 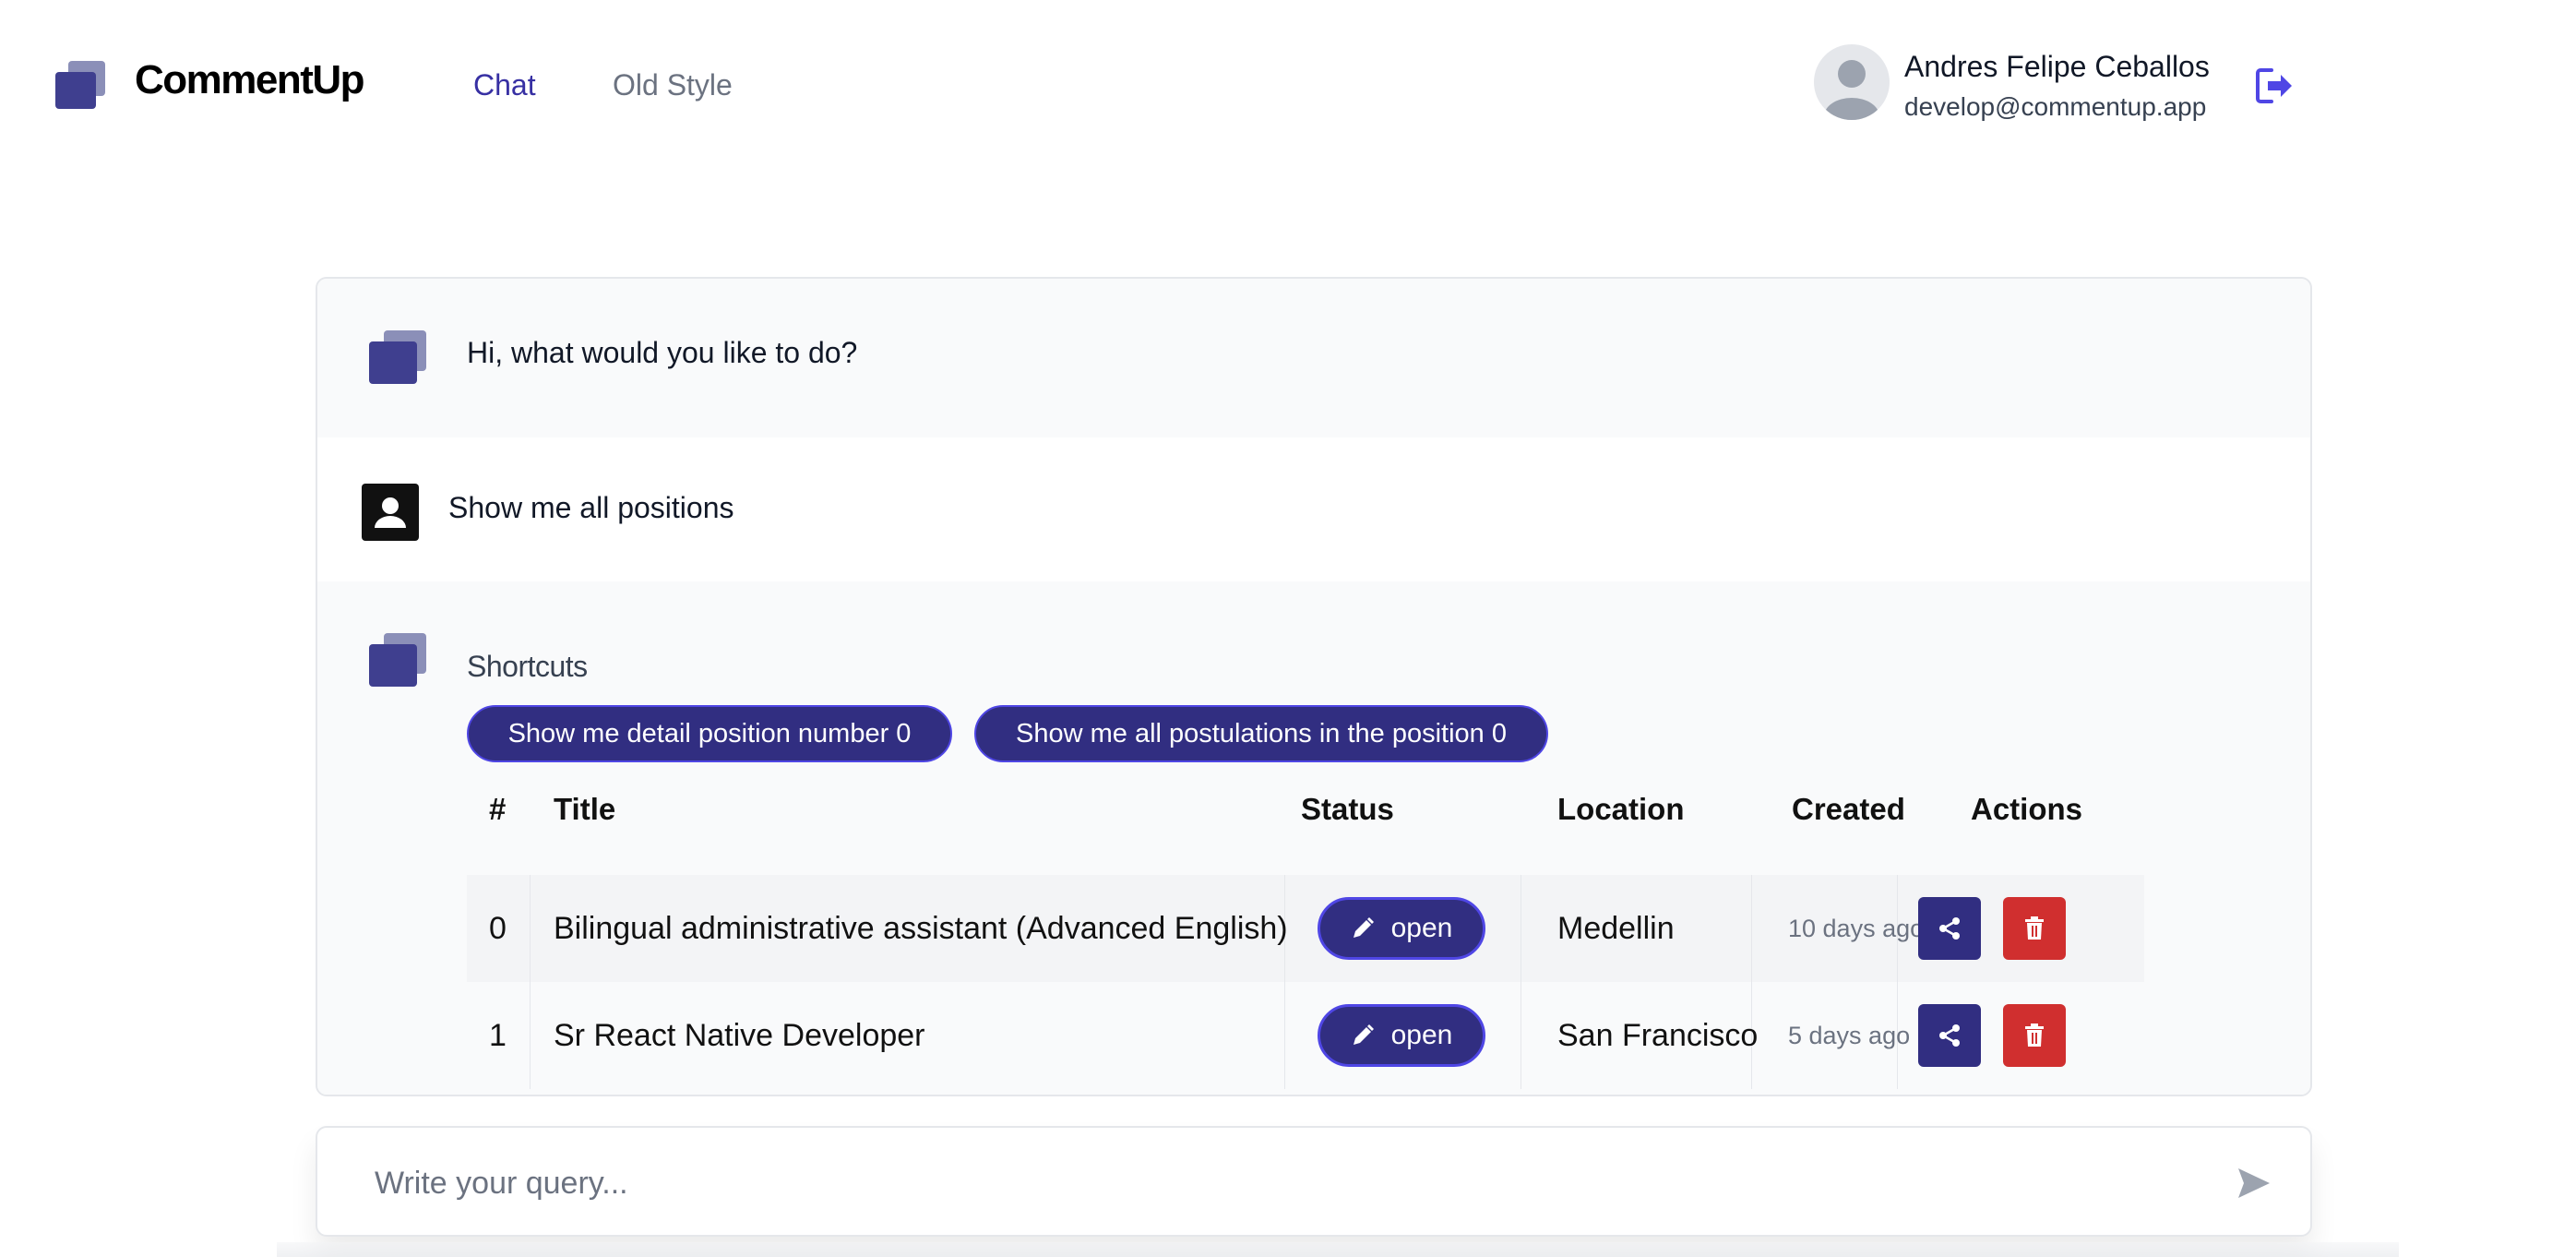 I want to click on greeting-text: Hi, what would you like to do?, so click(x=662, y=352).